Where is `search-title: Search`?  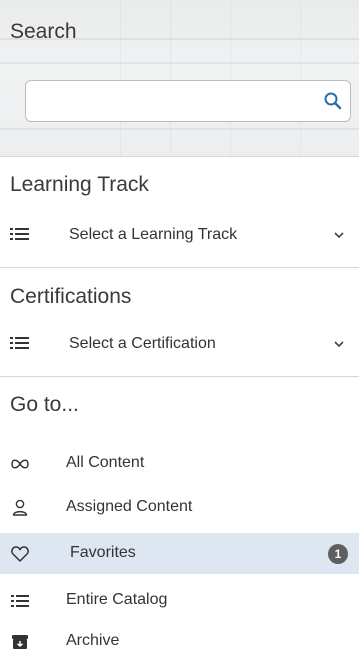 search-title: Search is located at coordinates (43, 31).